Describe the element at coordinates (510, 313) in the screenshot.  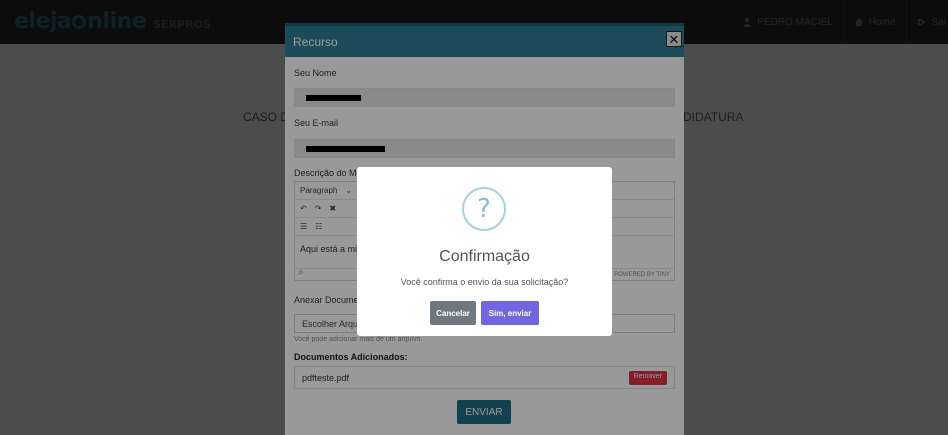
I see `confirm-button: Sim, enviar` at that location.